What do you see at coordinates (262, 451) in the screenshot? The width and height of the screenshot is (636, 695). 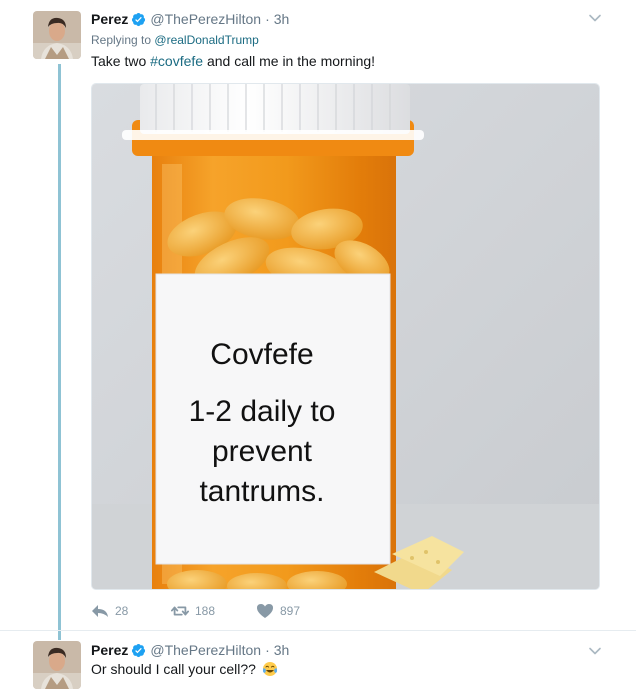 I see `bottle-label-line-3: prevent` at bounding box center [262, 451].